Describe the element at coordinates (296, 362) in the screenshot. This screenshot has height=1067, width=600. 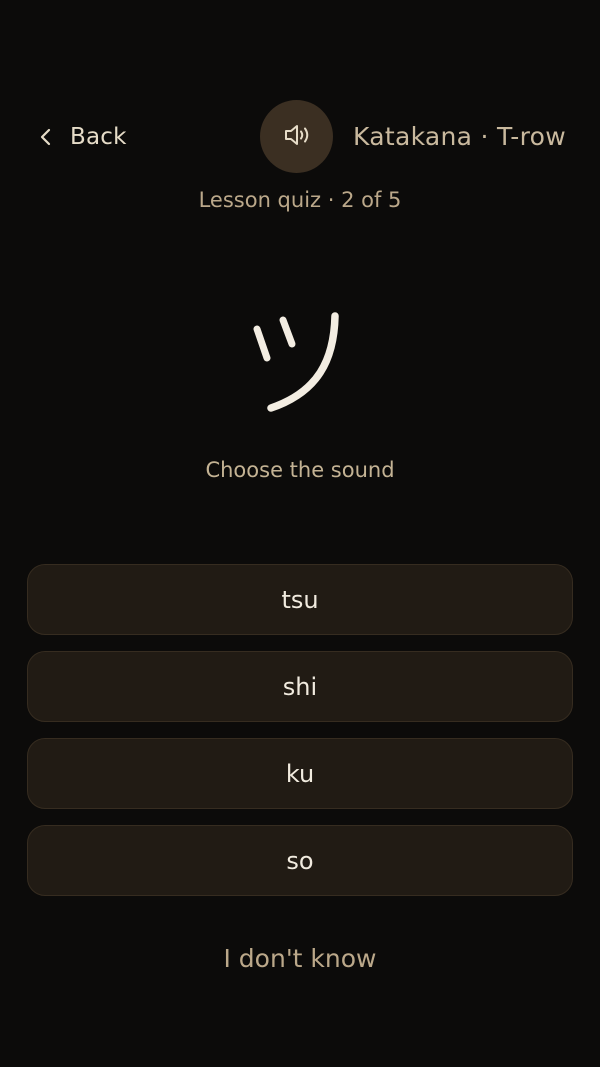
I see `kana-tsu-glyph` at that location.